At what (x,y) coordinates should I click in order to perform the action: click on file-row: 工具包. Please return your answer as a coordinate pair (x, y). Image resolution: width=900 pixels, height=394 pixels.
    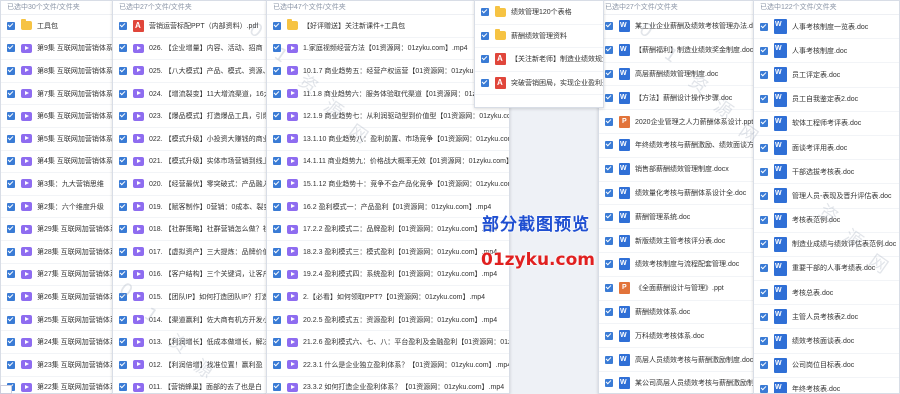
    Looking at the image, I should click on (59, 26).